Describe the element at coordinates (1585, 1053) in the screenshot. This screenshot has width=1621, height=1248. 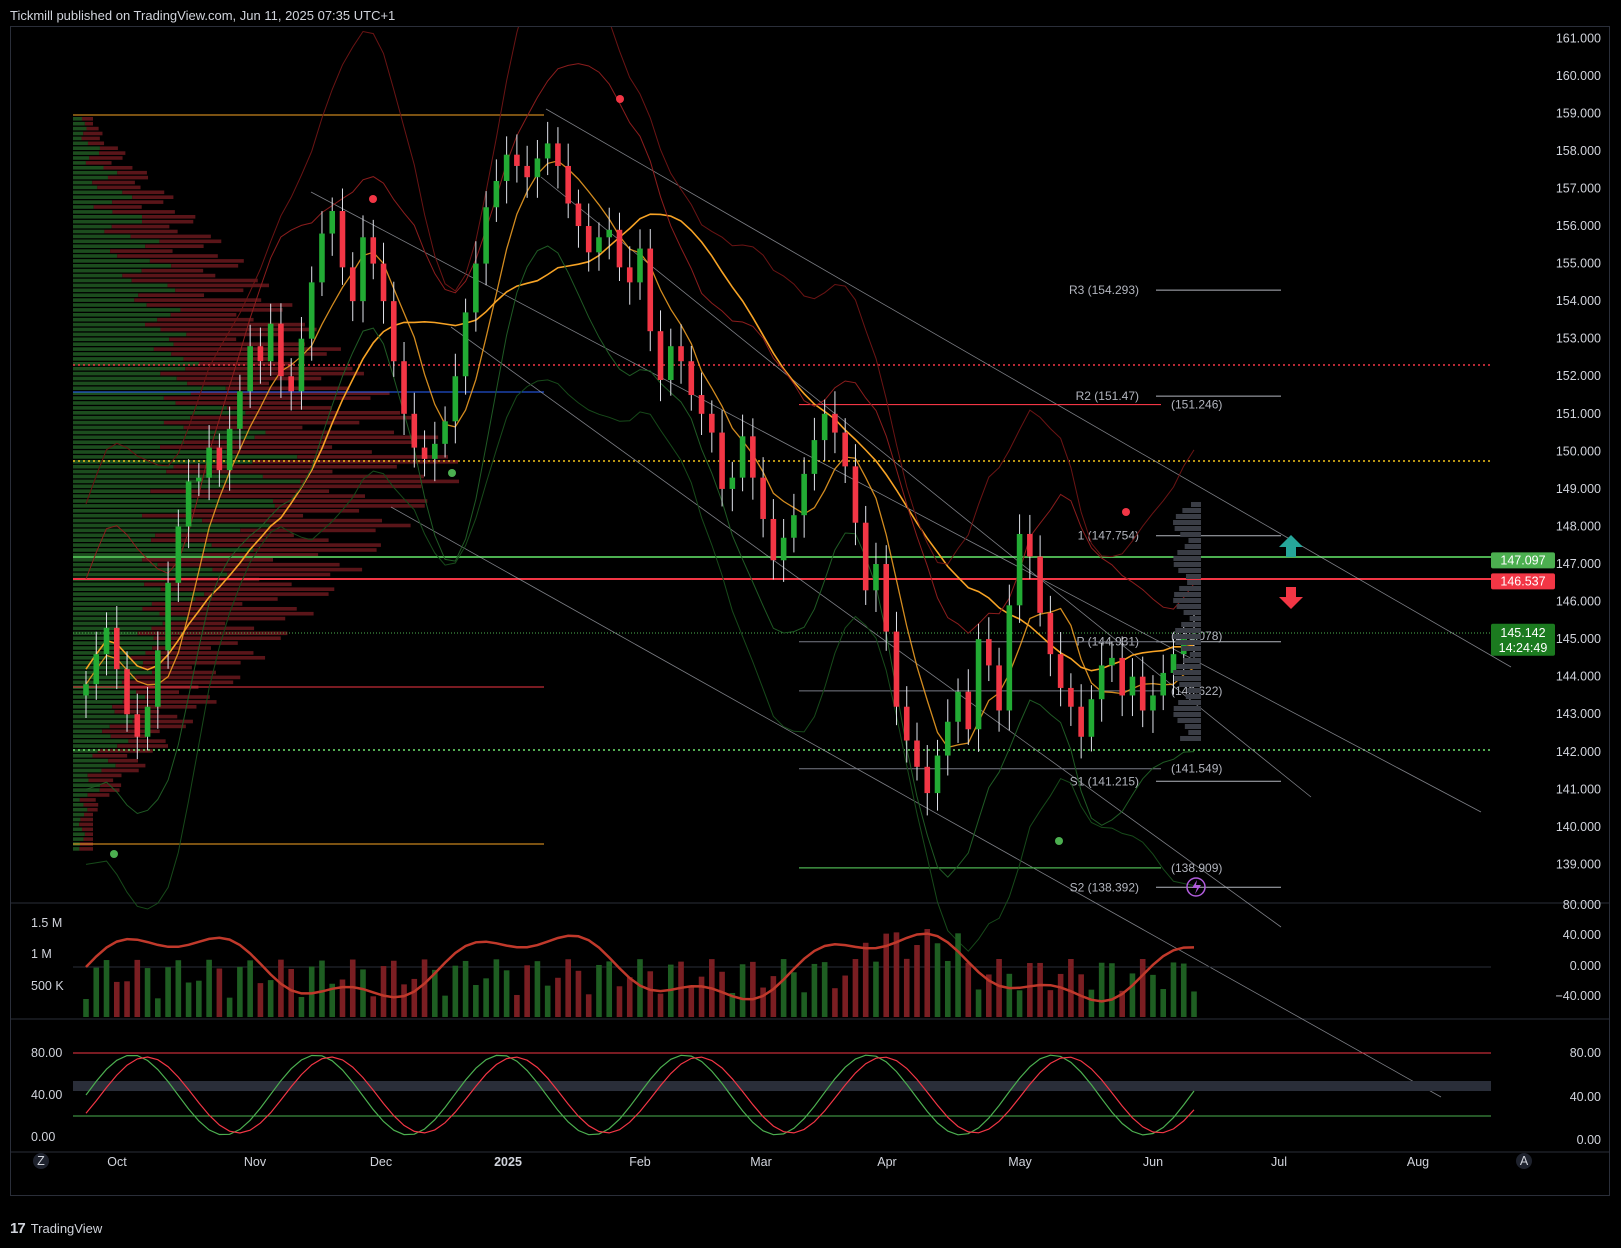
I see `stoch-axis-label-right: 80.00` at that location.